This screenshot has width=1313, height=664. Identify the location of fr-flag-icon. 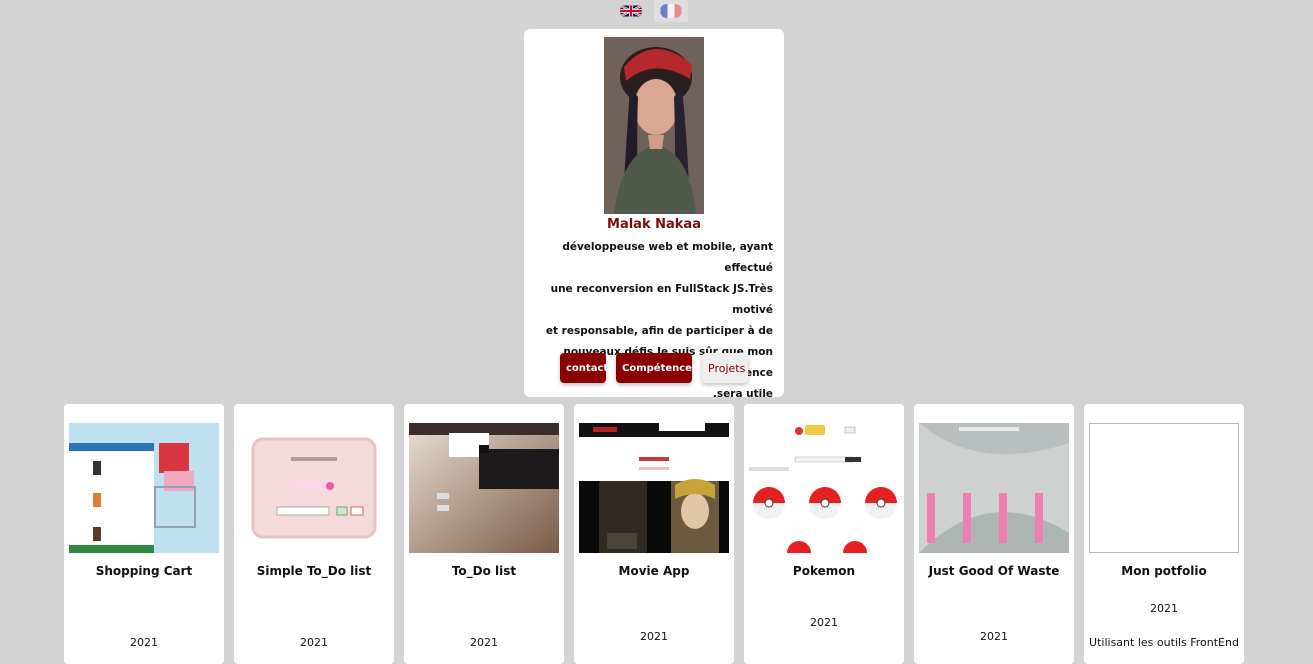
(671, 11).